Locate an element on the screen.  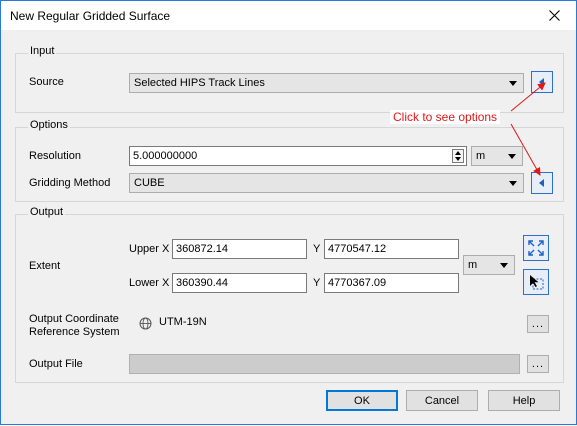
title-bar: New Regular Gridded Surface is located at coordinates (288, 15).